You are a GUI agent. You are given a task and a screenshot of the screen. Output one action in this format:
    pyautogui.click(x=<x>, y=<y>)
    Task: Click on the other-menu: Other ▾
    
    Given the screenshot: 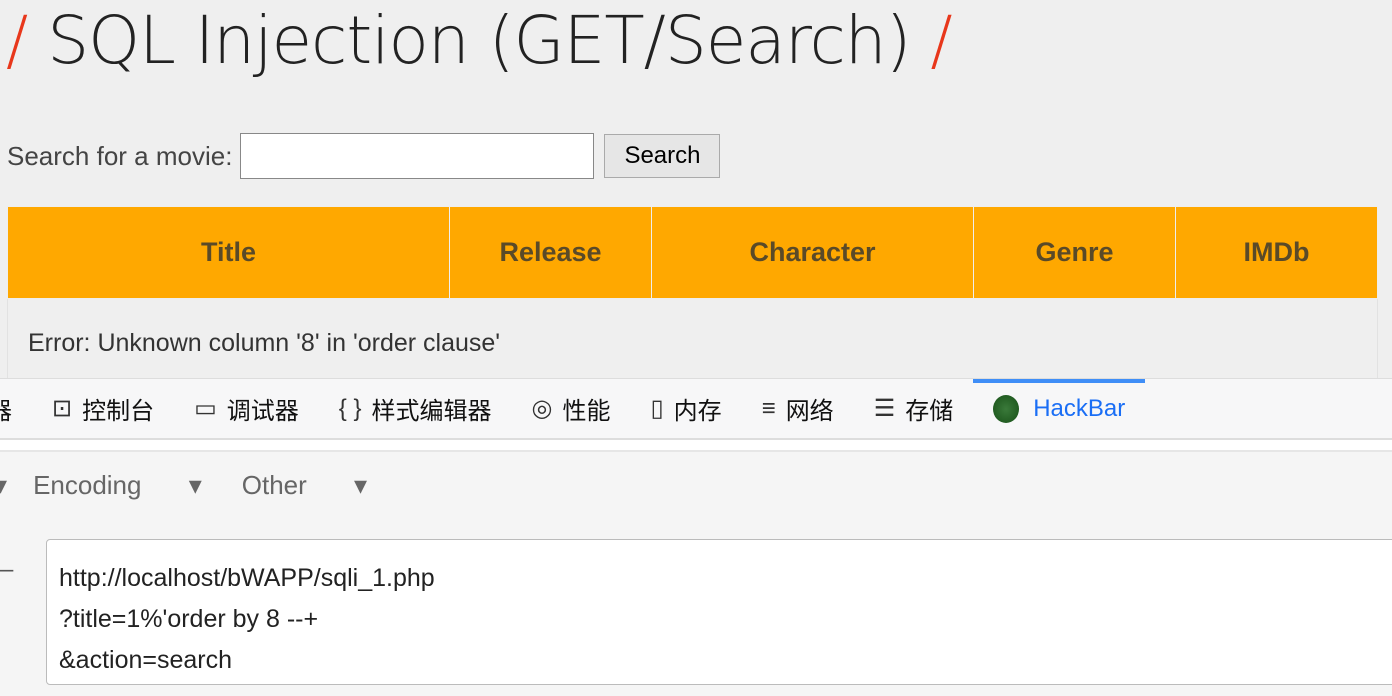 What is the action you would take?
    pyautogui.click(x=304, y=485)
    